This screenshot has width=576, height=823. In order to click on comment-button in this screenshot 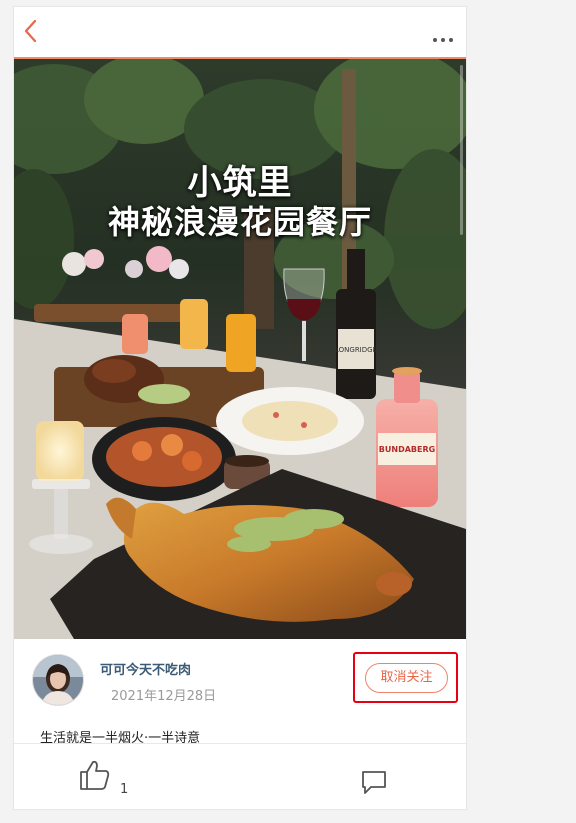, I will do `click(374, 782)`.